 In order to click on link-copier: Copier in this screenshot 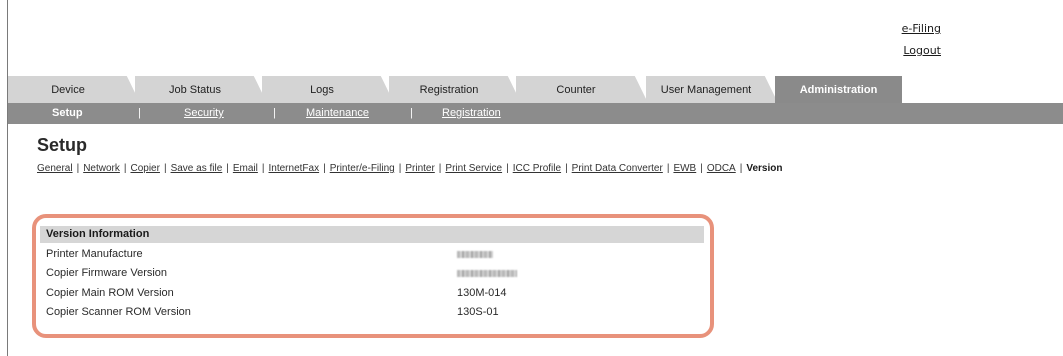, I will do `click(144, 168)`.